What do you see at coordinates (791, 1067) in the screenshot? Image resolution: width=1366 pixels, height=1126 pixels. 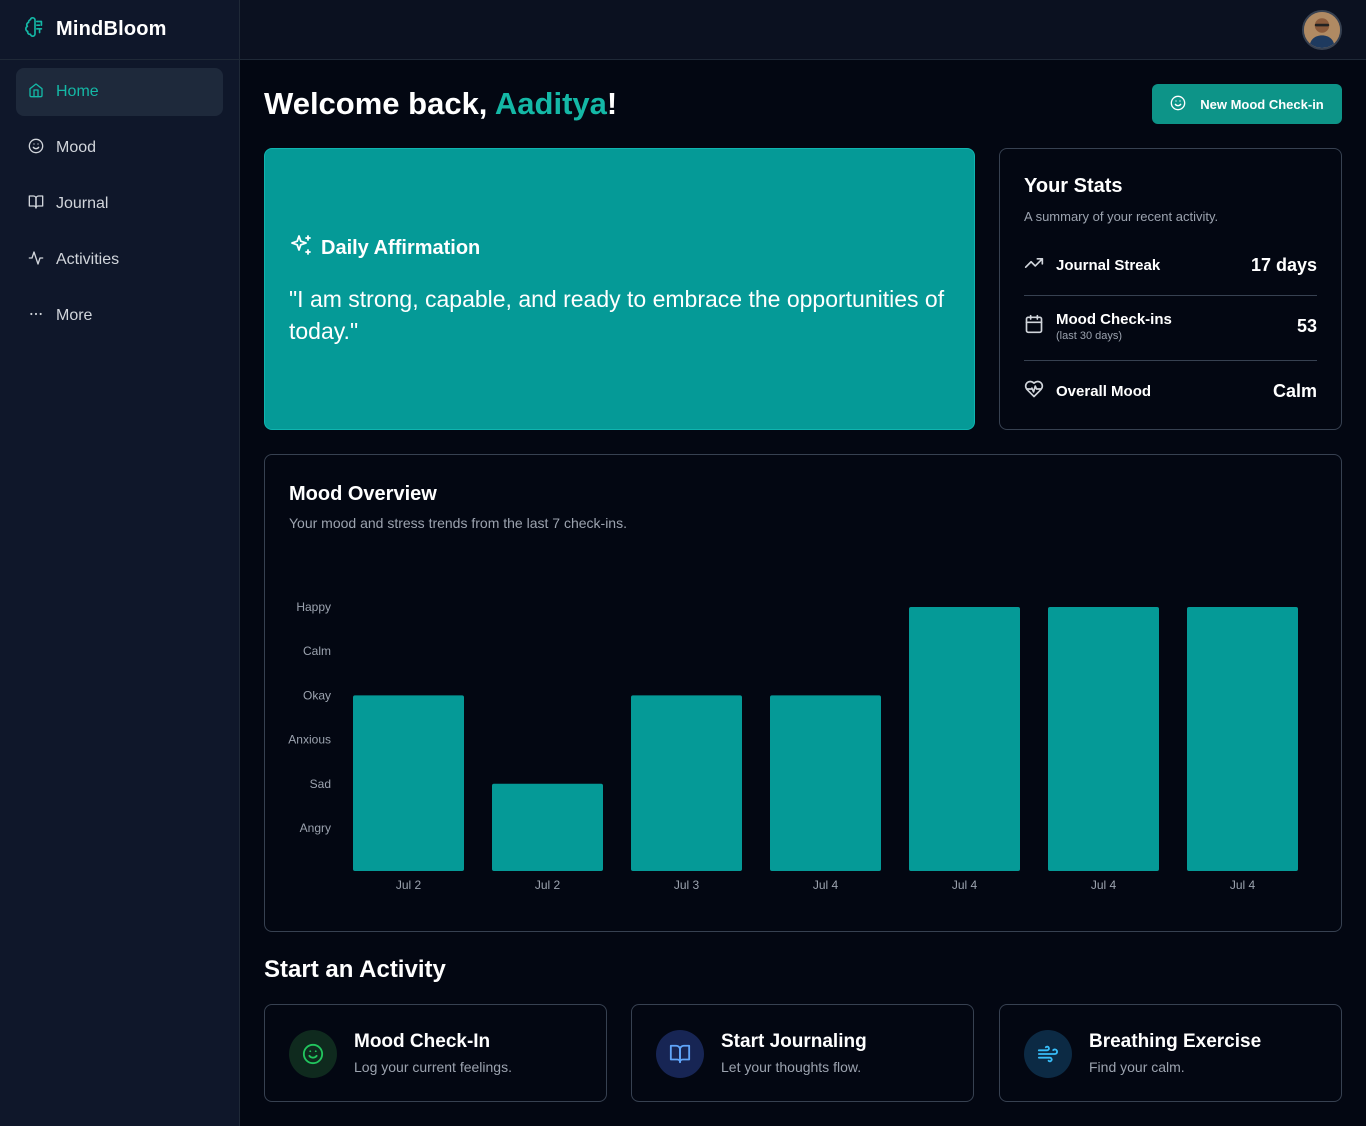 I see `activity-desc: Let your thoughts flow.` at bounding box center [791, 1067].